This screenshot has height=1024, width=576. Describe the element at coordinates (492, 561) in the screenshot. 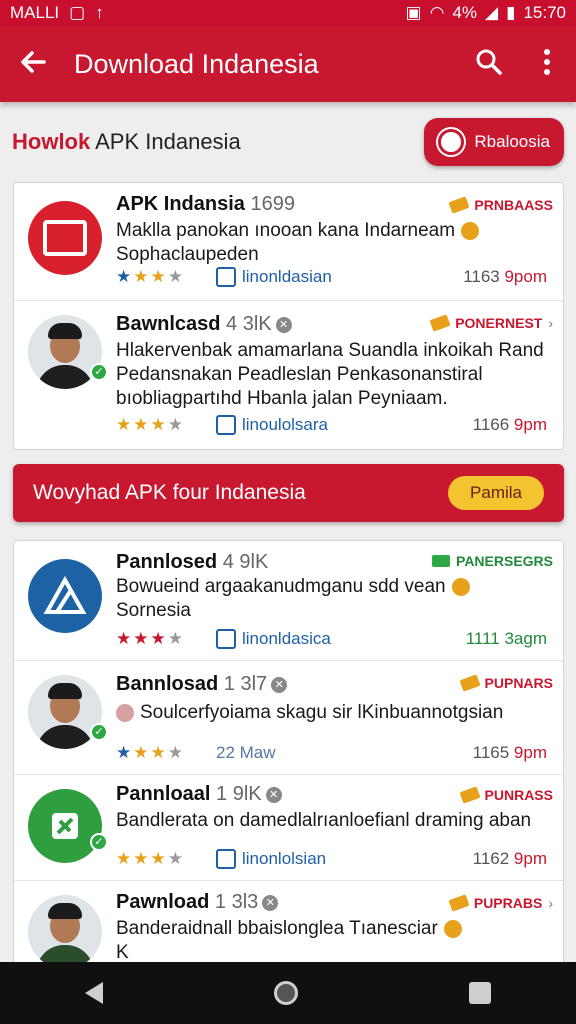

I see `app-tag: PANERSEGRS` at that location.